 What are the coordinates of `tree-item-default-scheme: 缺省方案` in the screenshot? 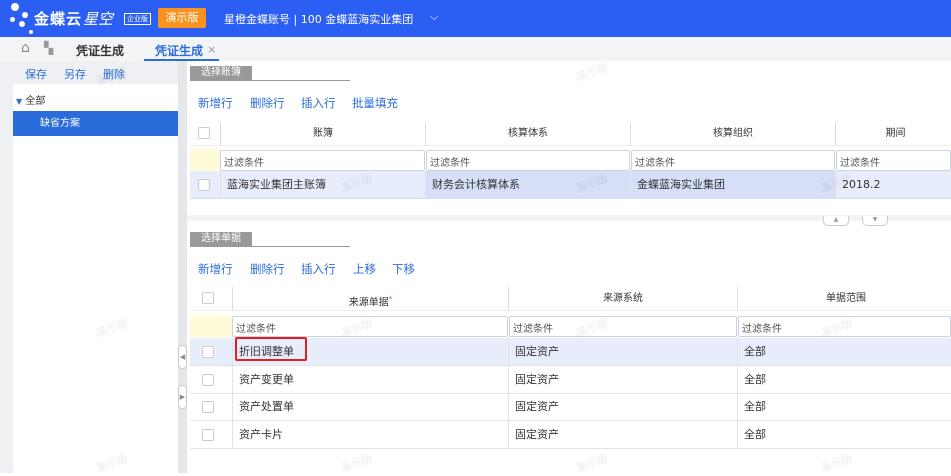 It's located at (95, 123).